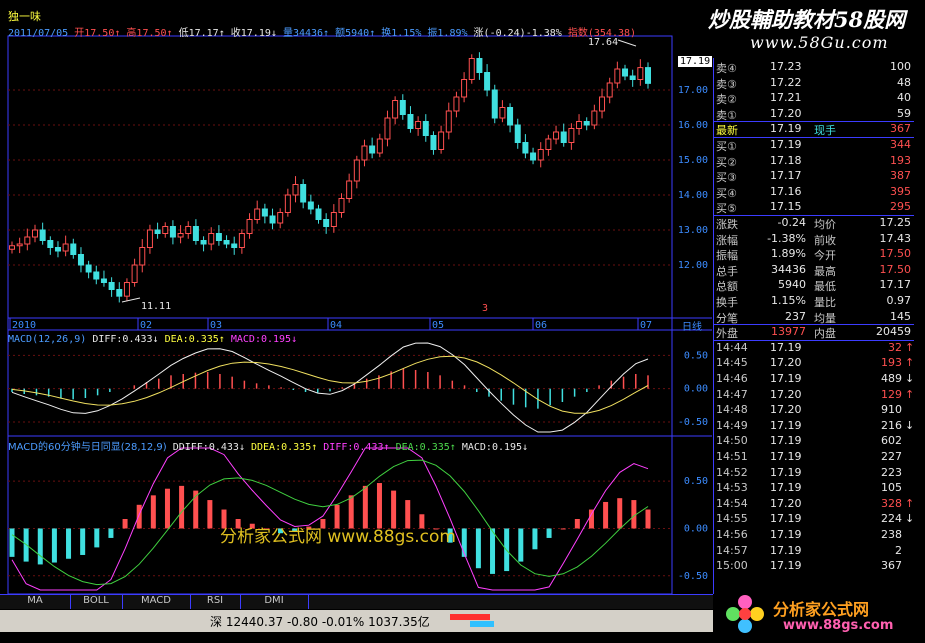  What do you see at coordinates (895, 238) in the screenshot?
I see `stat-value: 17.43` at bounding box center [895, 238].